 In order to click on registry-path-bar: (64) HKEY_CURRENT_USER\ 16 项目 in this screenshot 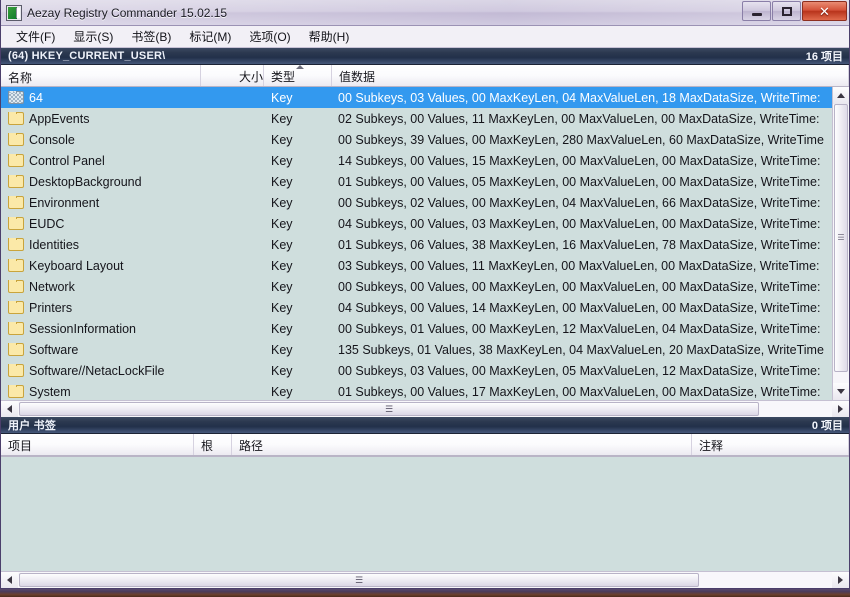, I will do `click(425, 56)`.